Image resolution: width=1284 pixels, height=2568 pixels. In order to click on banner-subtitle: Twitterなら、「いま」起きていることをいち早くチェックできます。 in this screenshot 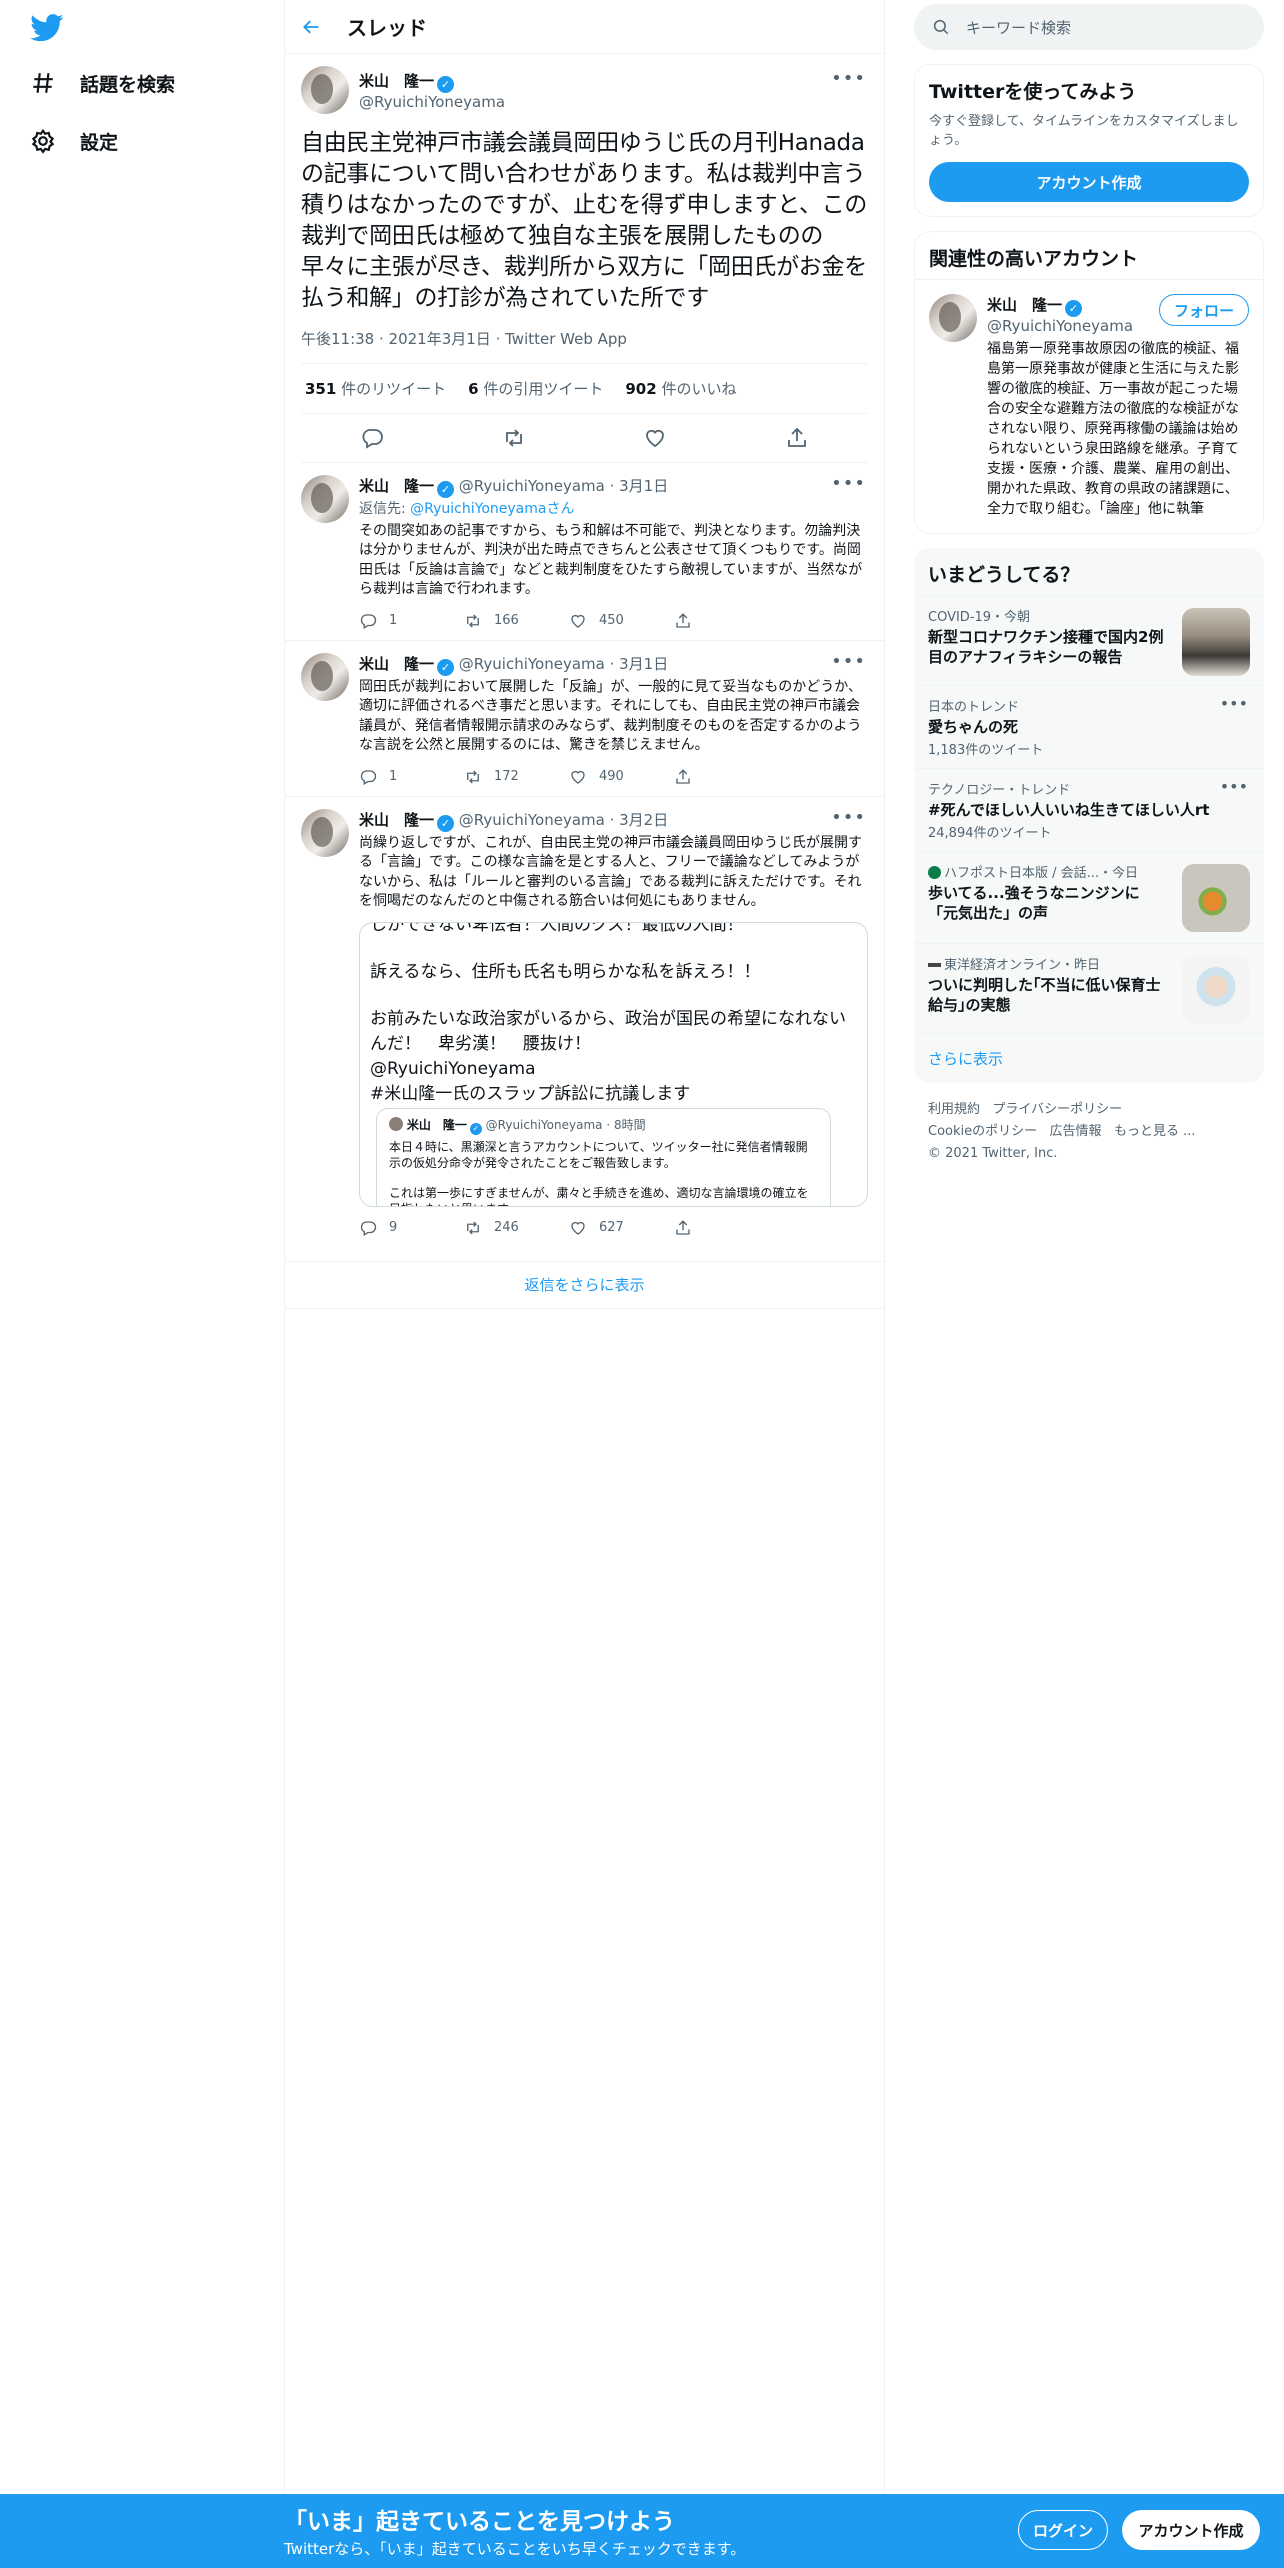, I will do `click(515, 2549)`.